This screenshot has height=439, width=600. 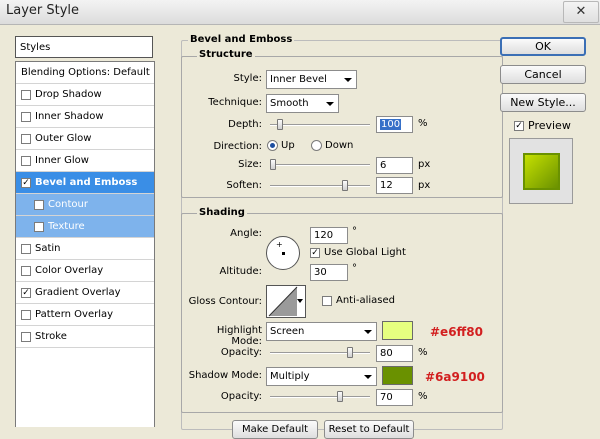 What do you see at coordinates (280, 124) in the screenshot?
I see `depth-slider-thumb` at bounding box center [280, 124].